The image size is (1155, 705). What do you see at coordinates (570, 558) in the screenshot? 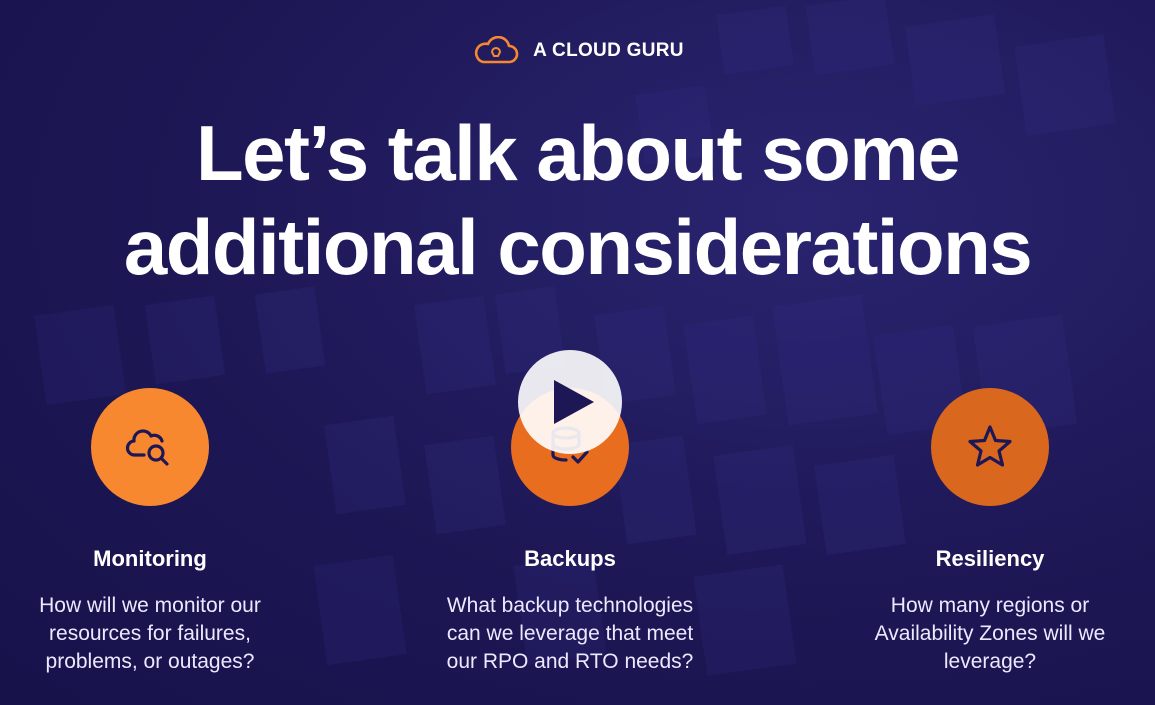
I see `backups-title: Backups` at bounding box center [570, 558].